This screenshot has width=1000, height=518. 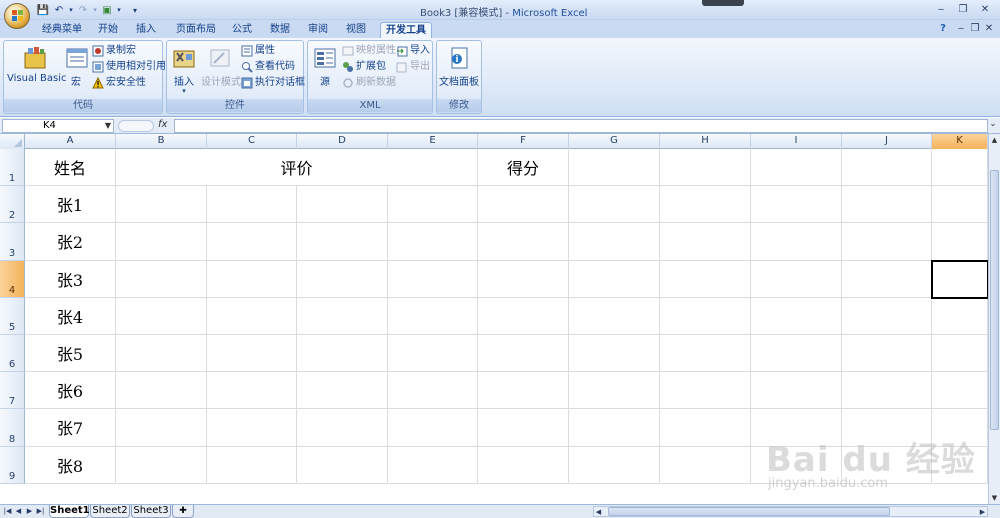 What do you see at coordinates (12, 168) in the screenshot?
I see `row-header-1: 1` at bounding box center [12, 168].